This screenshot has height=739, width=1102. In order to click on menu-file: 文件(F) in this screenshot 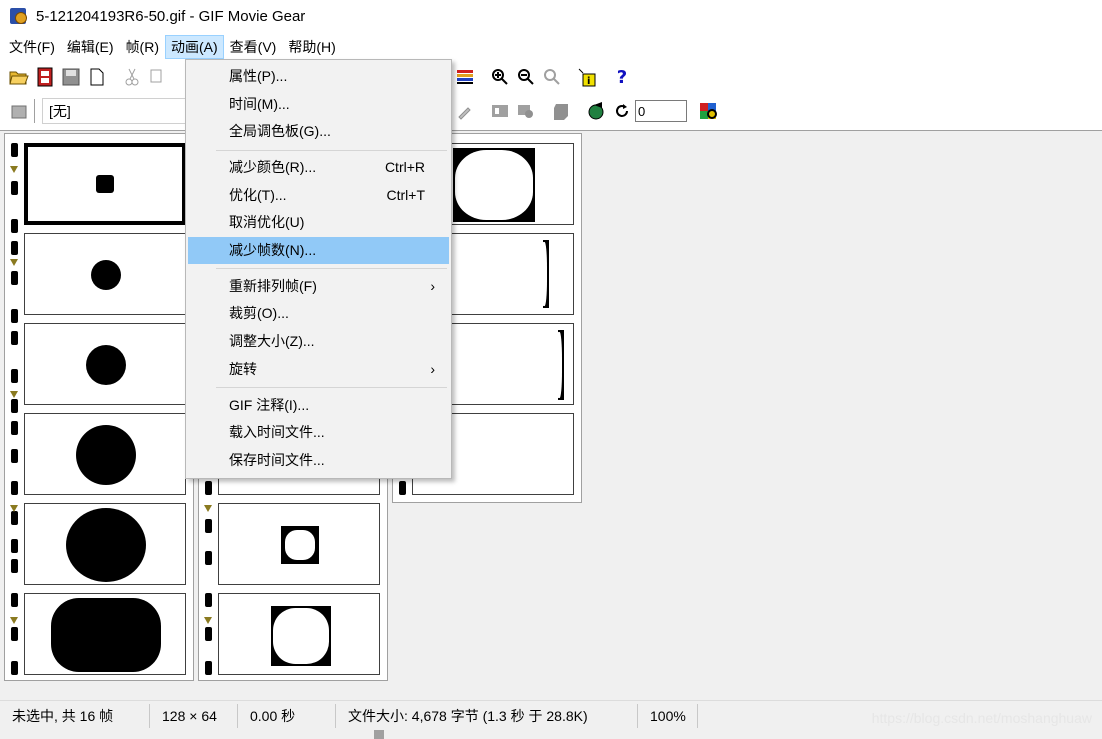, I will do `click(32, 47)`.